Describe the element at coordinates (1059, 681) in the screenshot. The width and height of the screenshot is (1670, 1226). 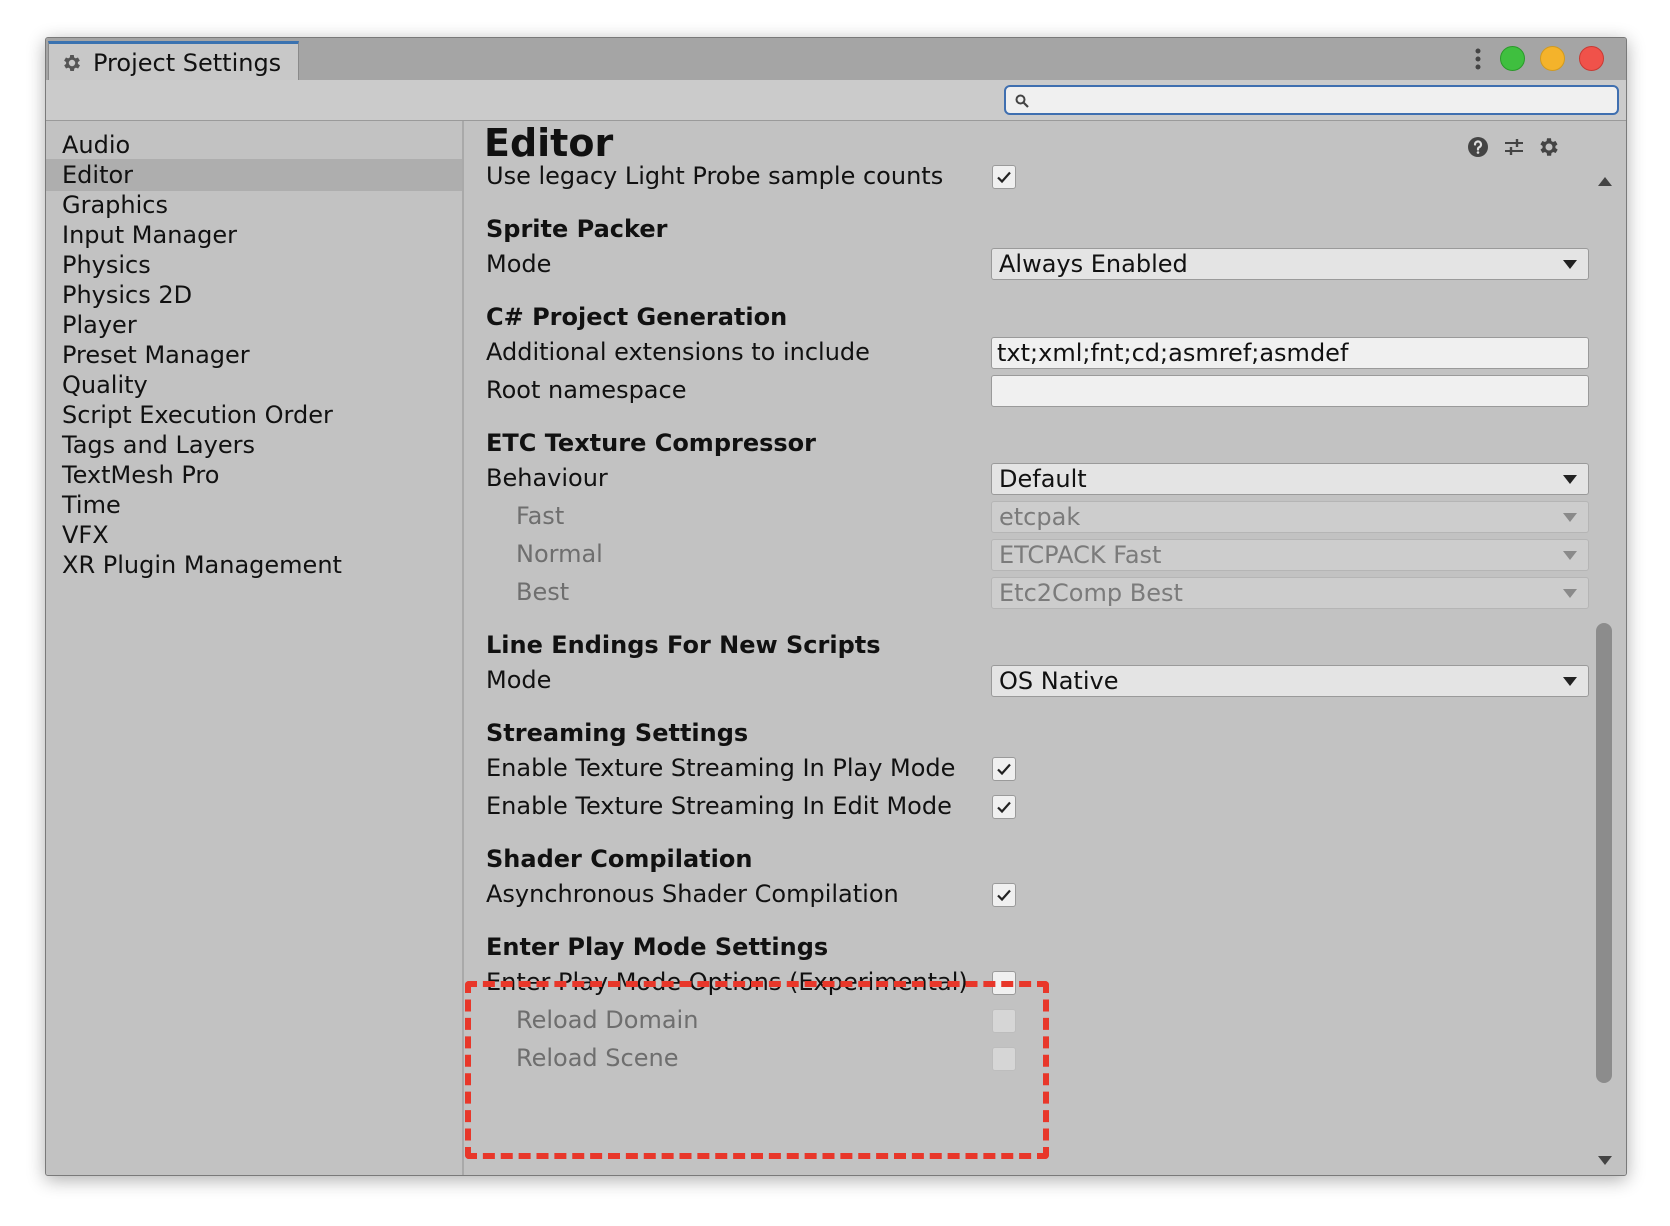
I see `dropdown-value: OS Native` at that location.